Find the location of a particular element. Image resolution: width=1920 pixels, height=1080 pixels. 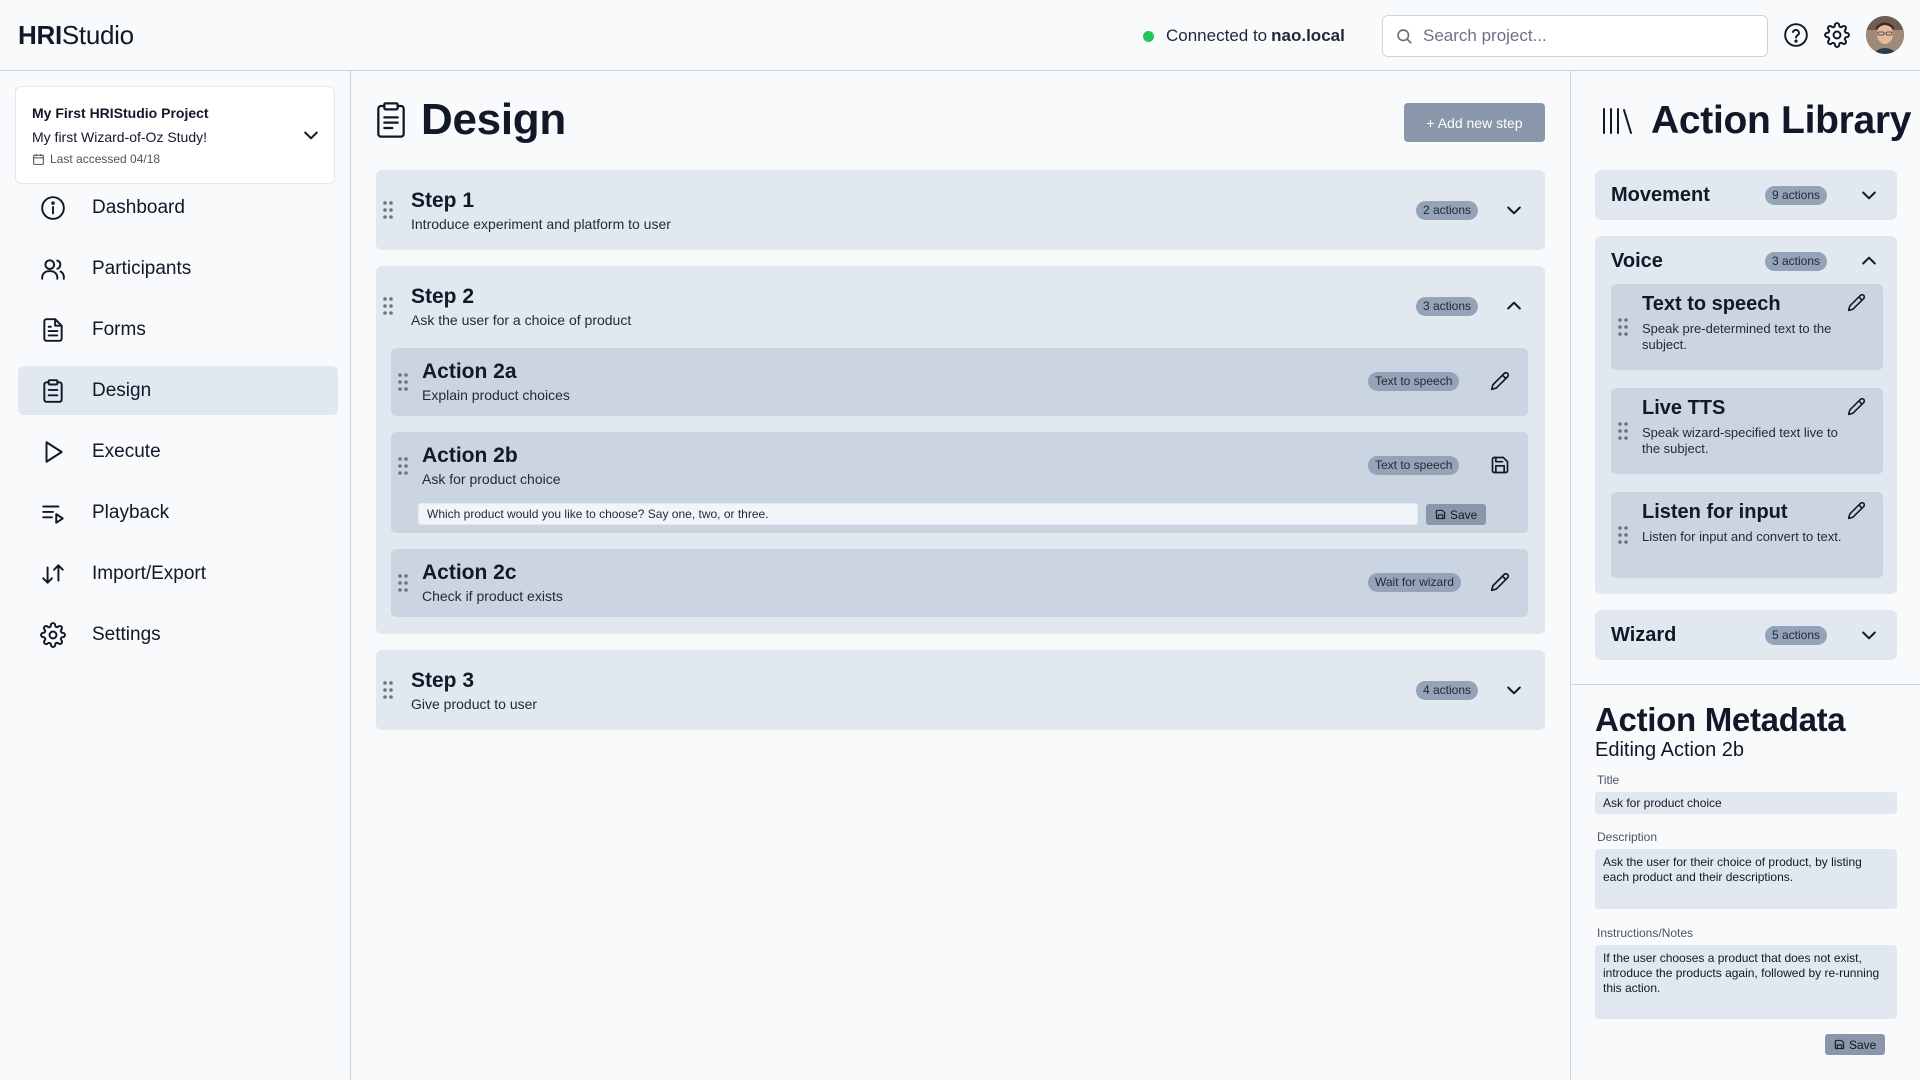

play-icon is located at coordinates (54, 451).